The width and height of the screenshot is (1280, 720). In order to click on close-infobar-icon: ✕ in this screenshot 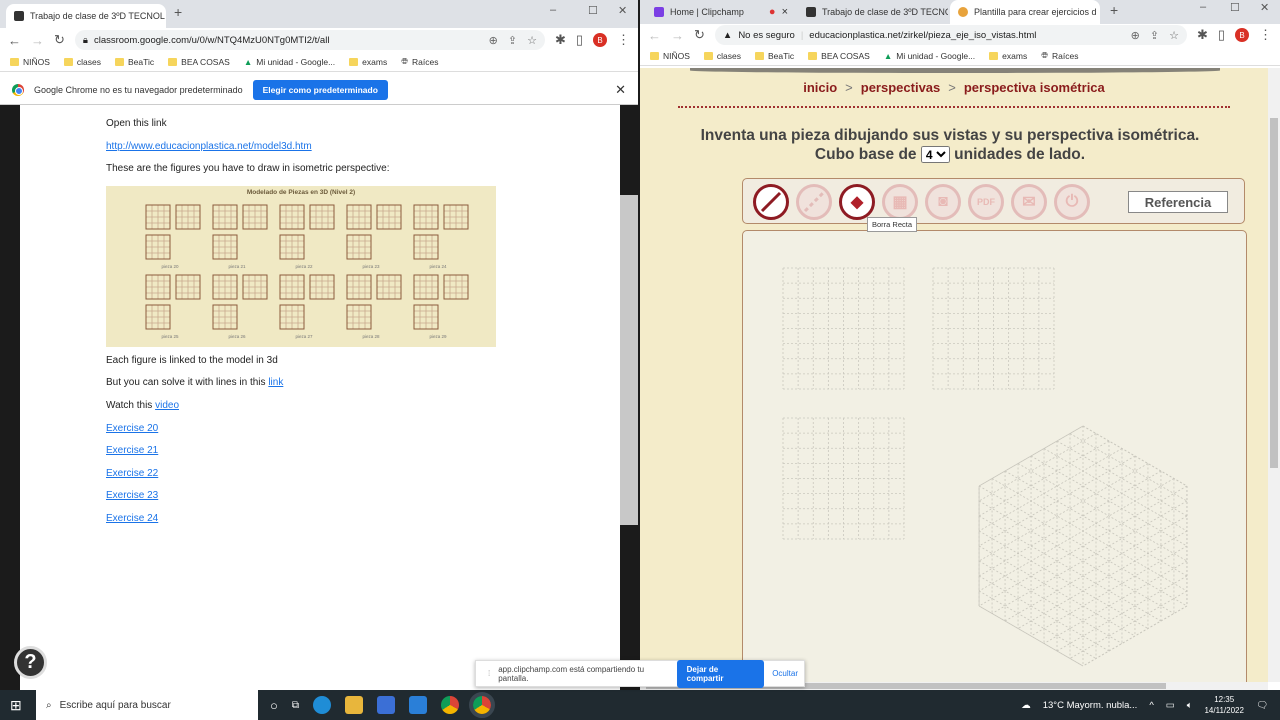, I will do `click(620, 90)`.